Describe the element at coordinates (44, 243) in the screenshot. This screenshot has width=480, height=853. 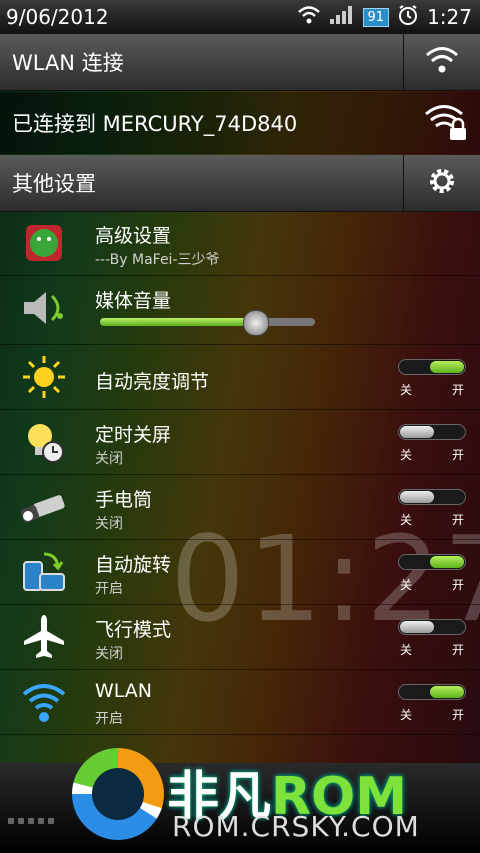
I see `android-icon` at that location.